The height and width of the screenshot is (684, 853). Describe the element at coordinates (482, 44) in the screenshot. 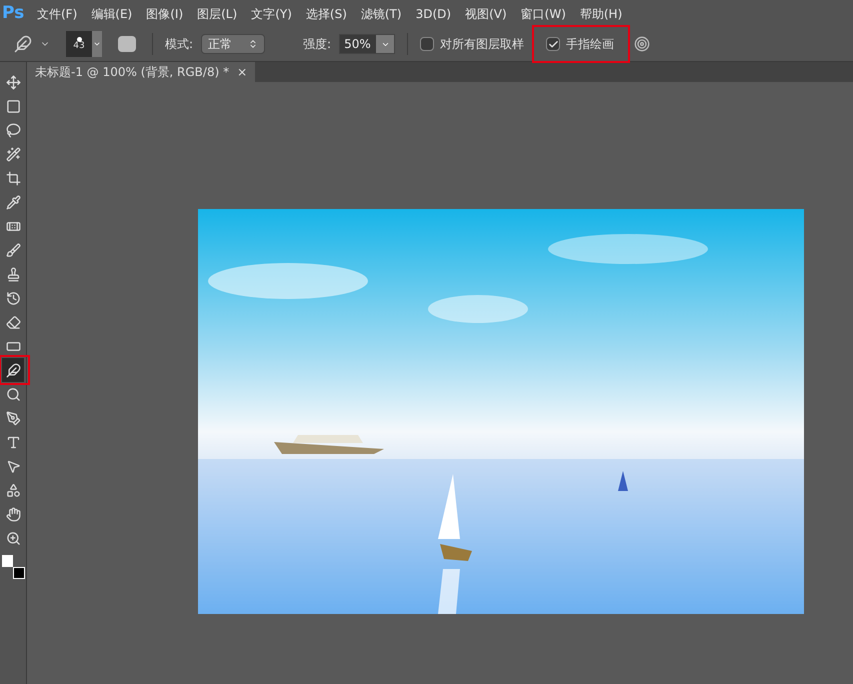

I see `checkbox-label: 对所有图层取样` at that location.